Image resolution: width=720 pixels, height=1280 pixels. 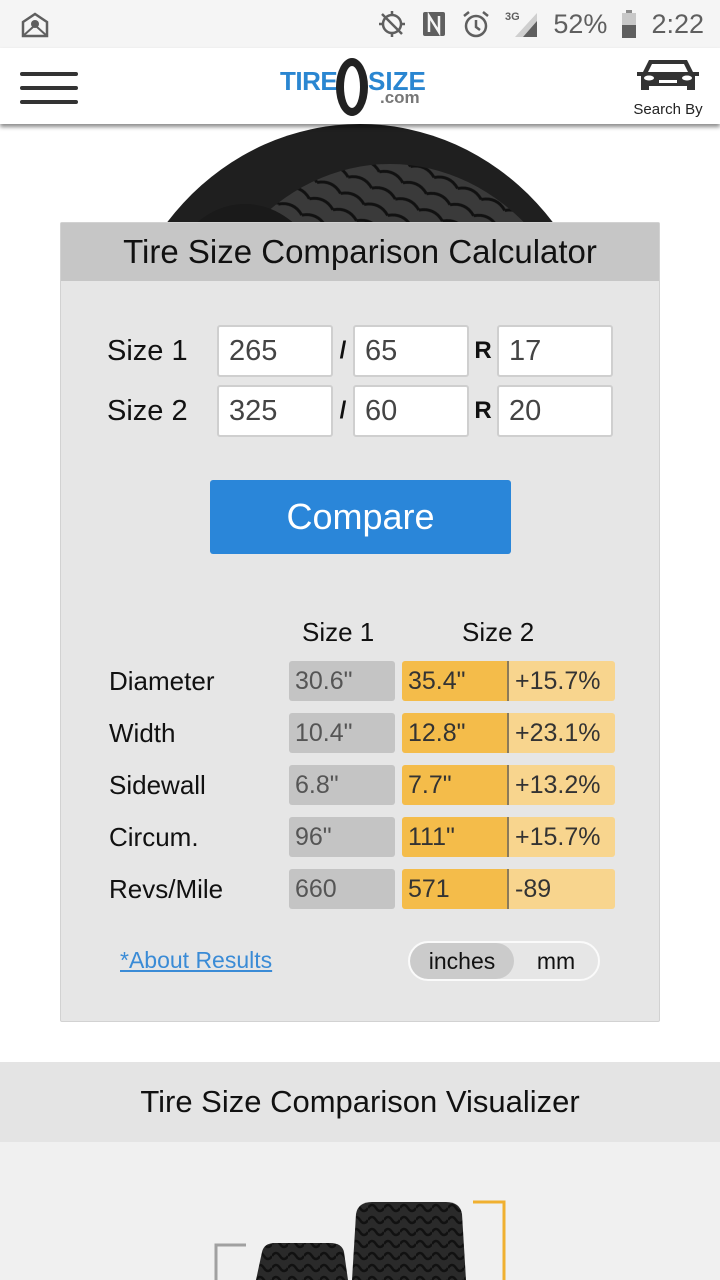 I want to click on size-2-value: 12.8", so click(x=455, y=733).